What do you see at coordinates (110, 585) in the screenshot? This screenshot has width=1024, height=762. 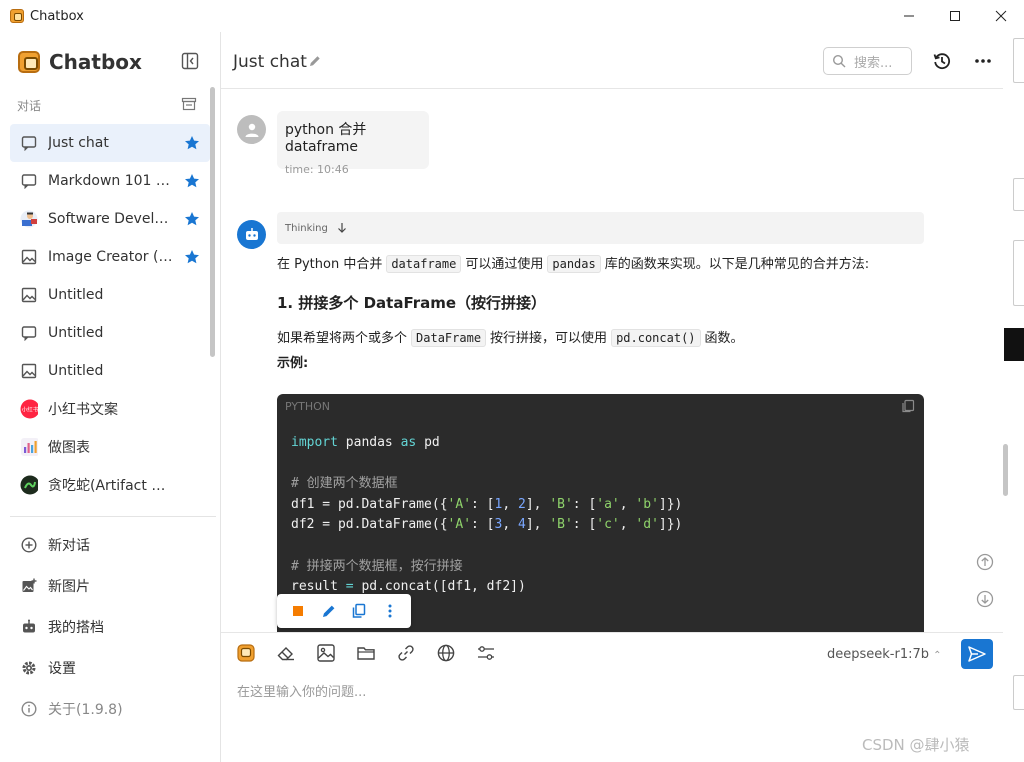 I see `sidebar-menu-item: 新图片` at bounding box center [110, 585].